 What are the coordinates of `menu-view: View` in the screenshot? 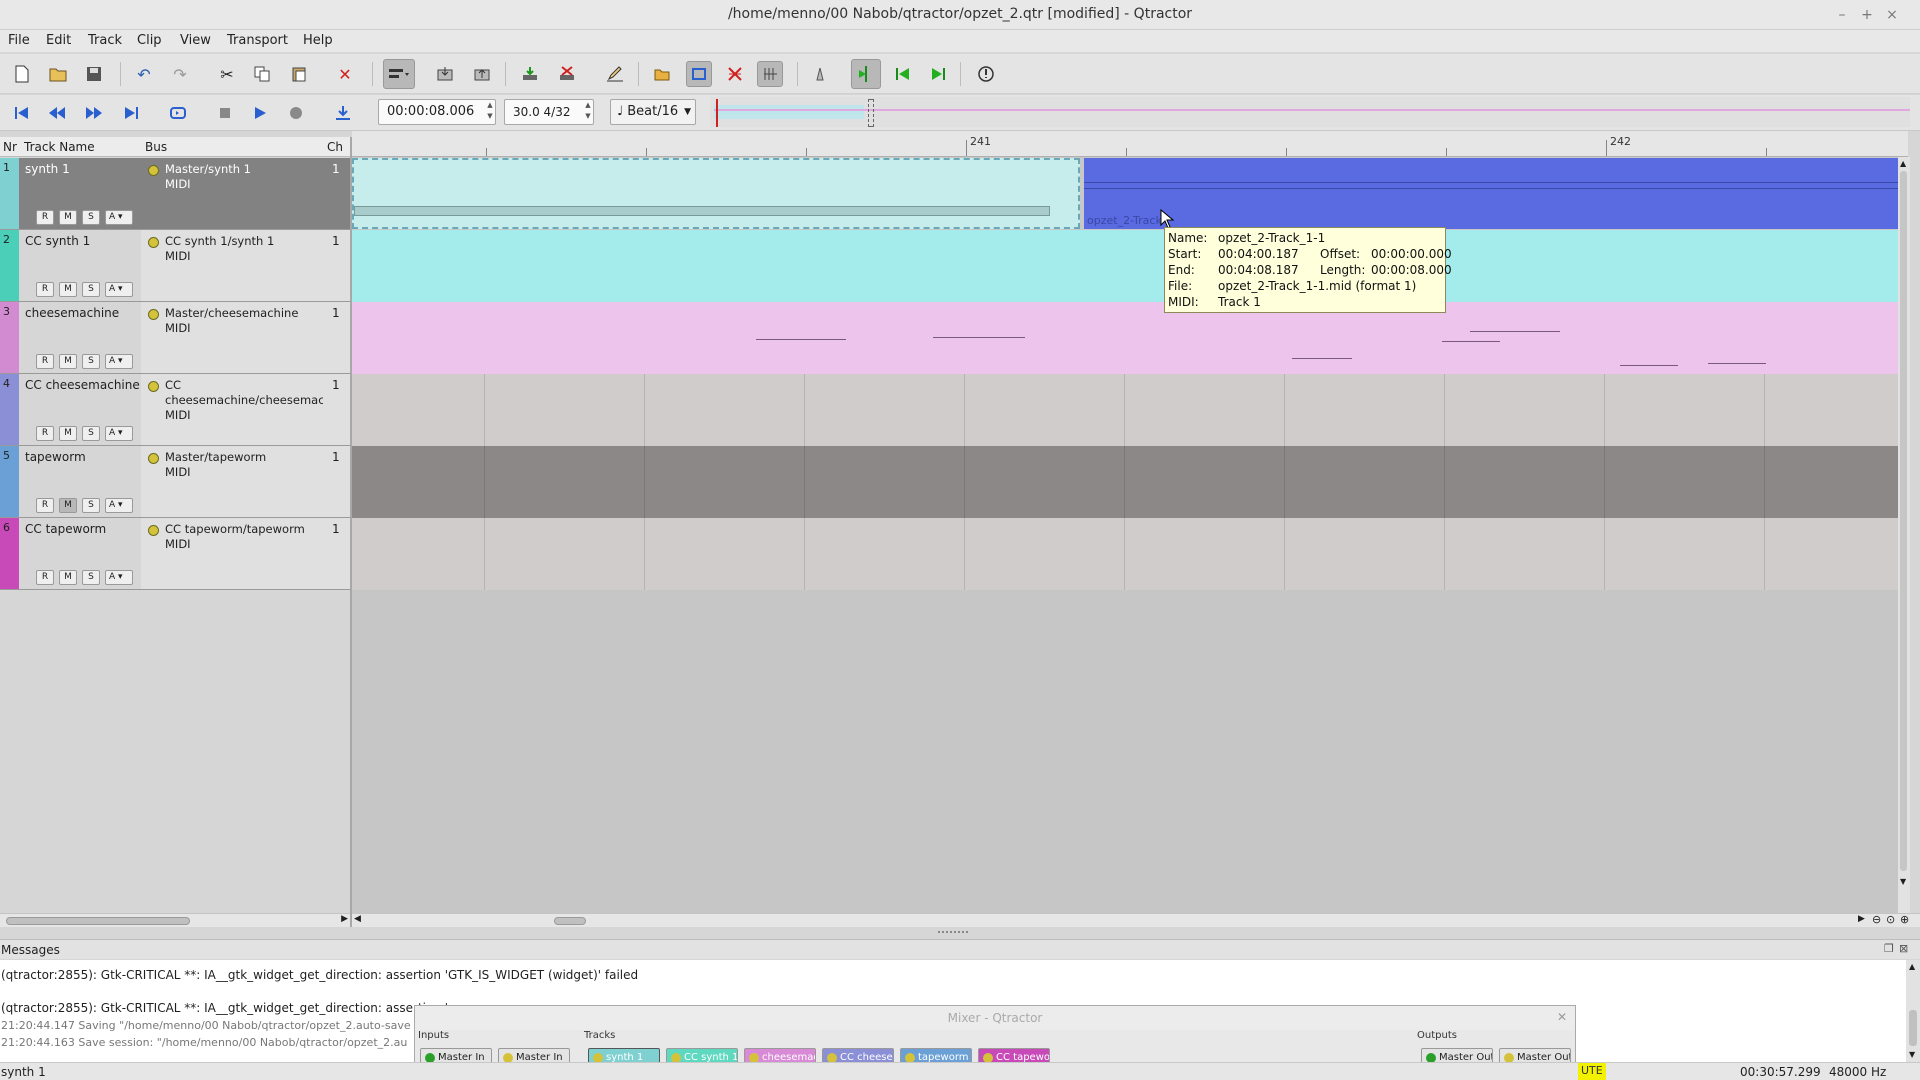 It's located at (195, 40).